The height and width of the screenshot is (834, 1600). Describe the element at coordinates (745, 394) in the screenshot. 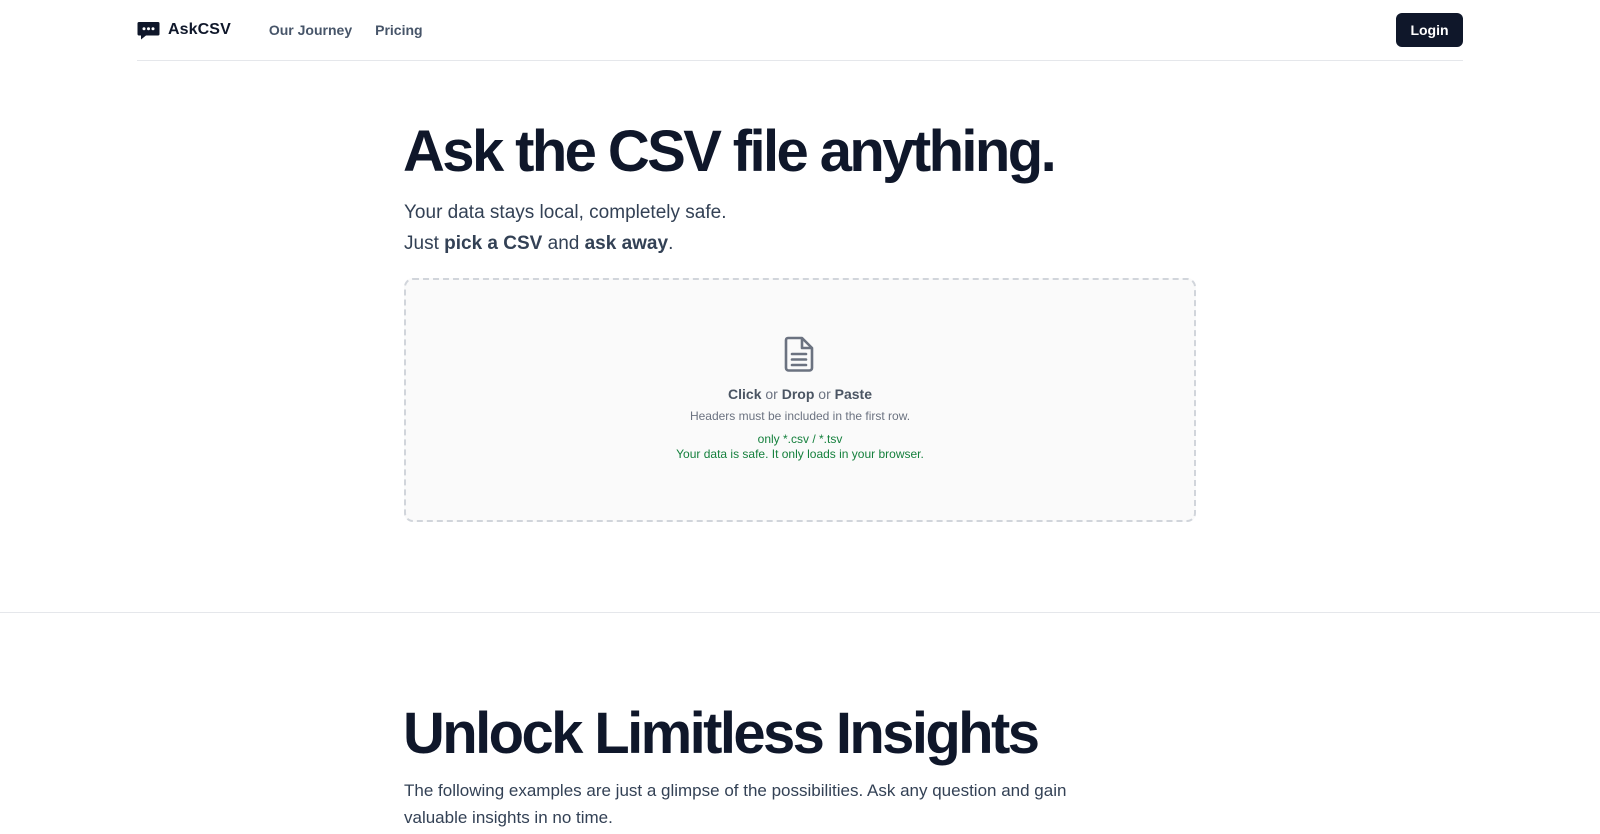

I see `action-click: Click` at that location.